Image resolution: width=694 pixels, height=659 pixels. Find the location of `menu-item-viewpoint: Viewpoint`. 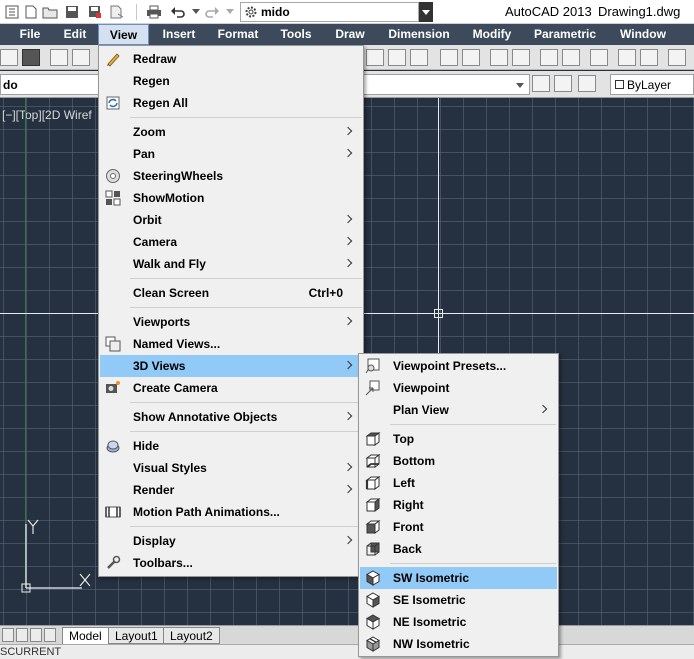

menu-item-viewpoint: Viewpoint is located at coordinates (458, 388).